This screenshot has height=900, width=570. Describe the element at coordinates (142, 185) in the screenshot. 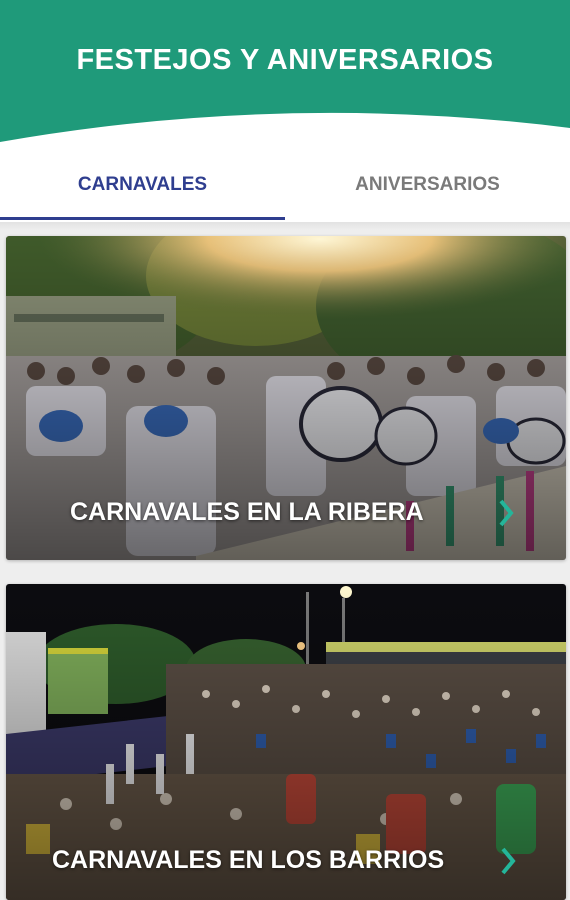

I see `tab-carnavales: CARNAVALES` at that location.